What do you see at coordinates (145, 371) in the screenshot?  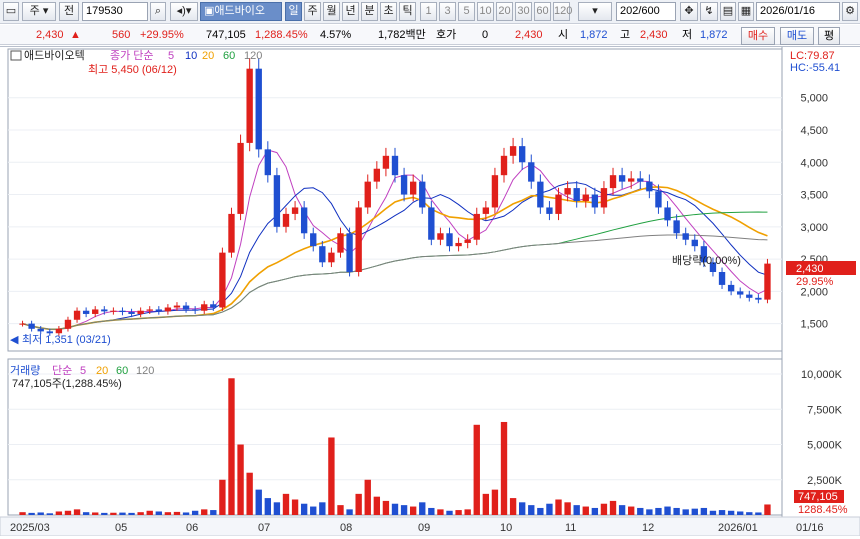 I see `volume-ma-120: 120` at bounding box center [145, 371].